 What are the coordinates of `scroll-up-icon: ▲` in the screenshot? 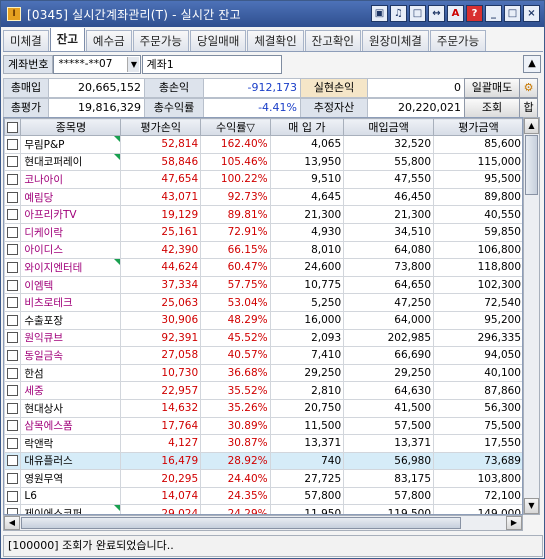 It's located at (531, 126).